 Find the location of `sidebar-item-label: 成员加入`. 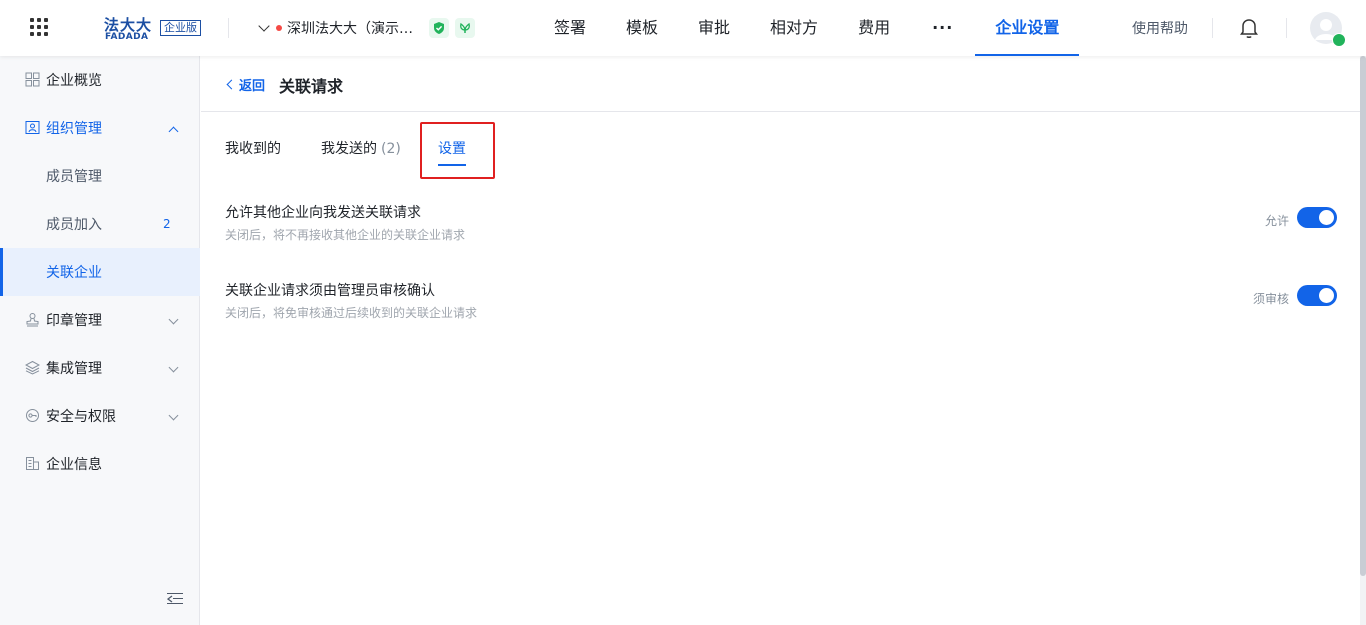

sidebar-item-label: 成员加入 is located at coordinates (74, 225).